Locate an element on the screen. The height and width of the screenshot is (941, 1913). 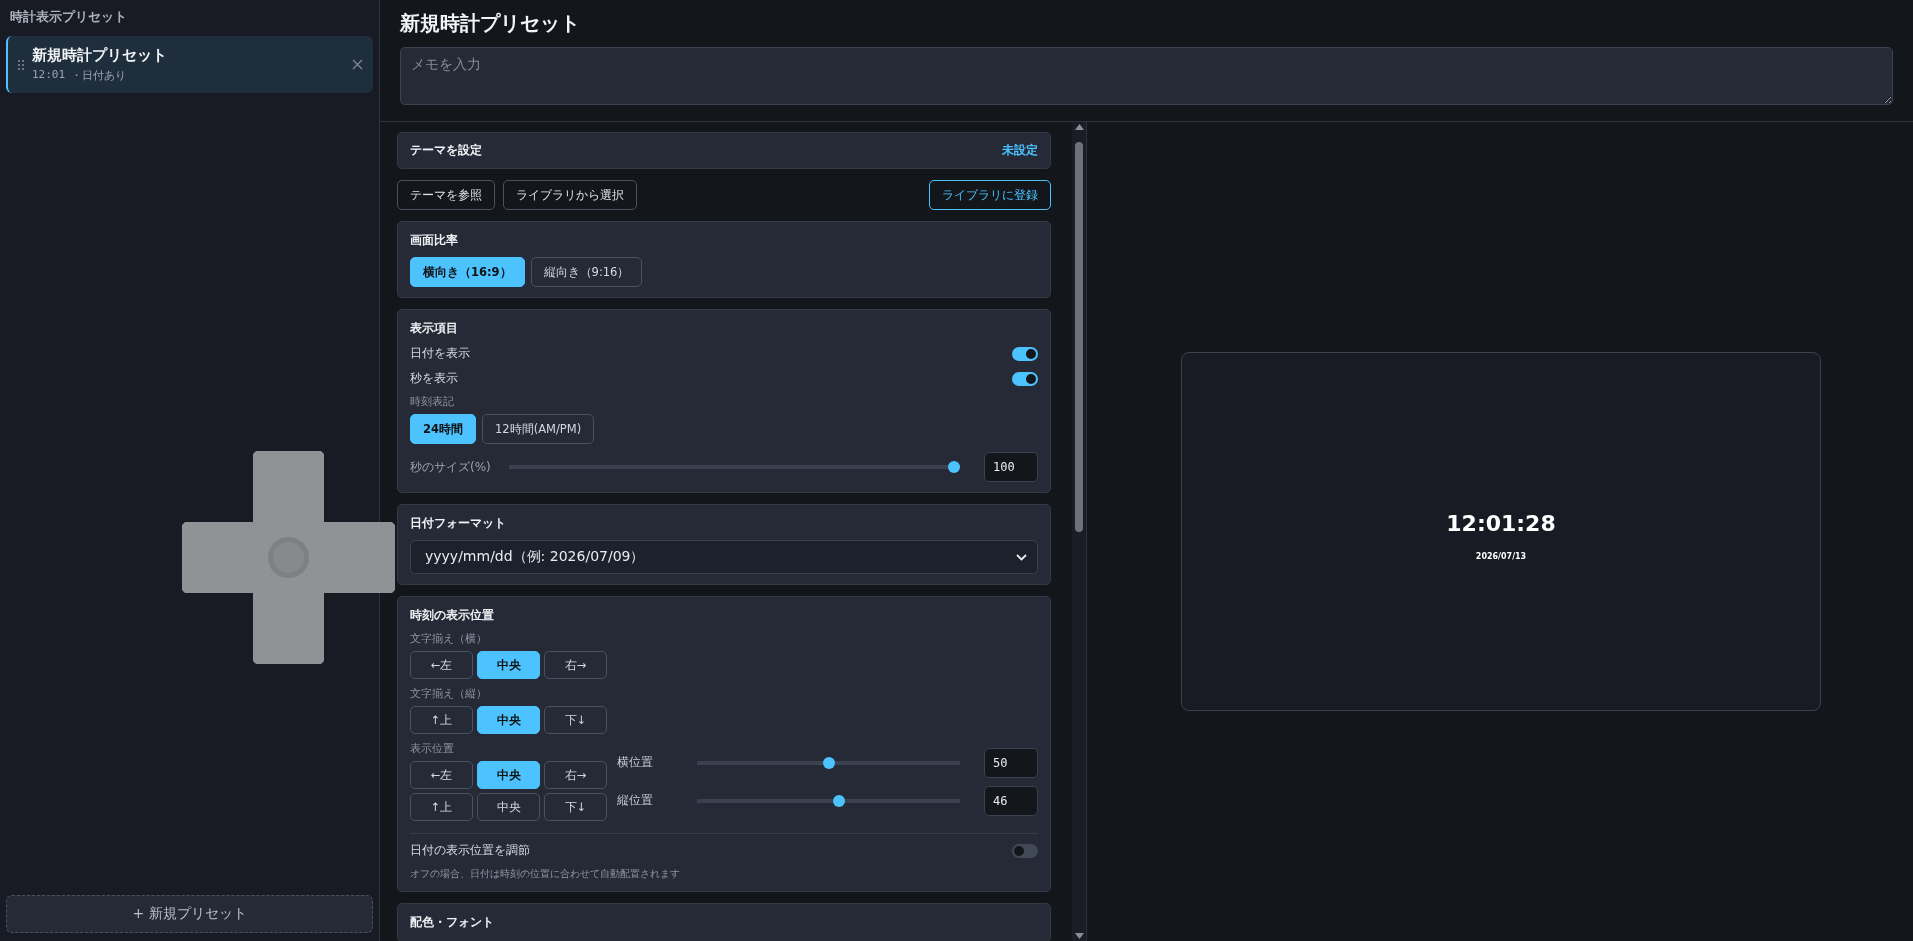
theme-status: 未設定 is located at coordinates (1020, 150).